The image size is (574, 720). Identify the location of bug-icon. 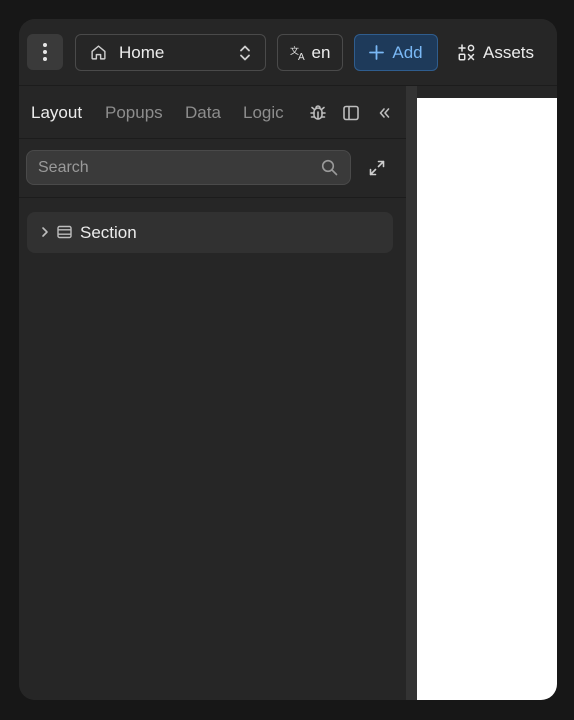
(318, 113).